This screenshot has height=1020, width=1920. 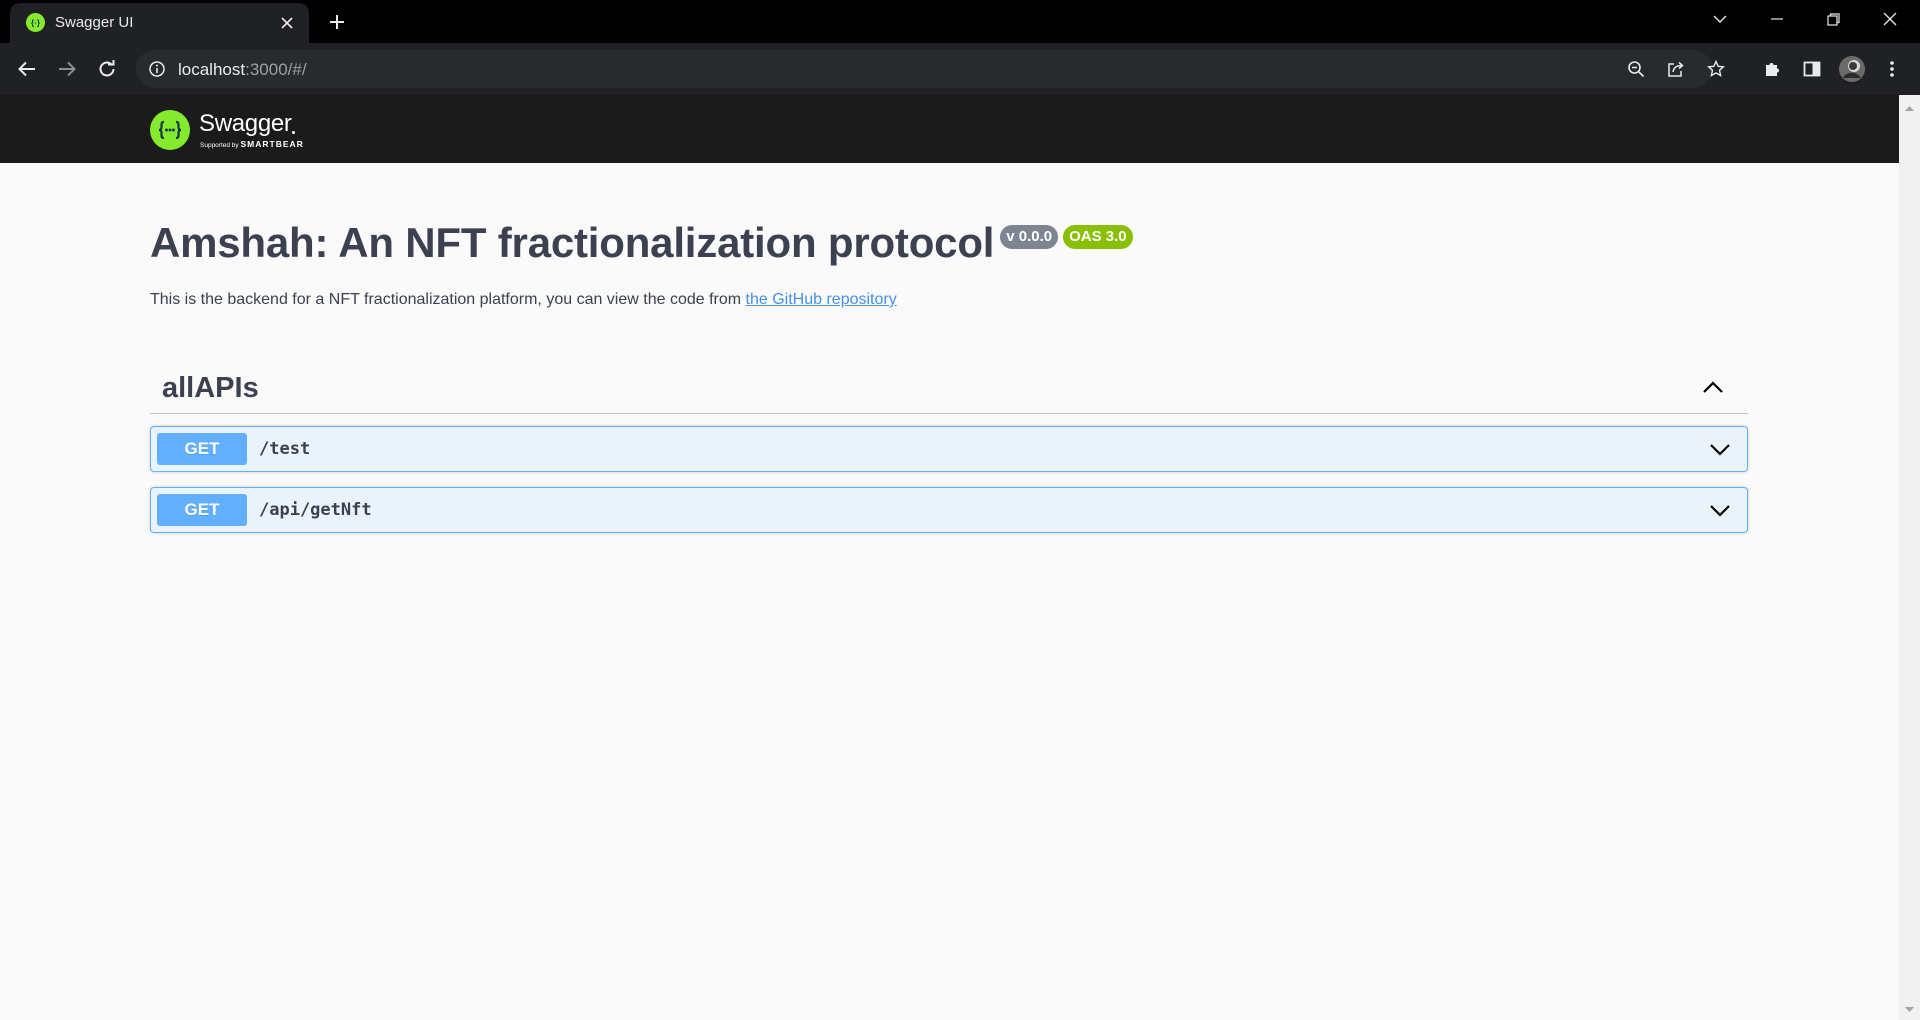 What do you see at coordinates (1892, 69) in the screenshot?
I see `kebab-menu-icon` at bounding box center [1892, 69].